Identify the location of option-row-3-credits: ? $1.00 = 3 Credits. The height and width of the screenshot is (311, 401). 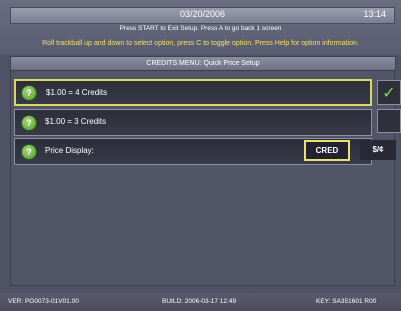
(193, 122).